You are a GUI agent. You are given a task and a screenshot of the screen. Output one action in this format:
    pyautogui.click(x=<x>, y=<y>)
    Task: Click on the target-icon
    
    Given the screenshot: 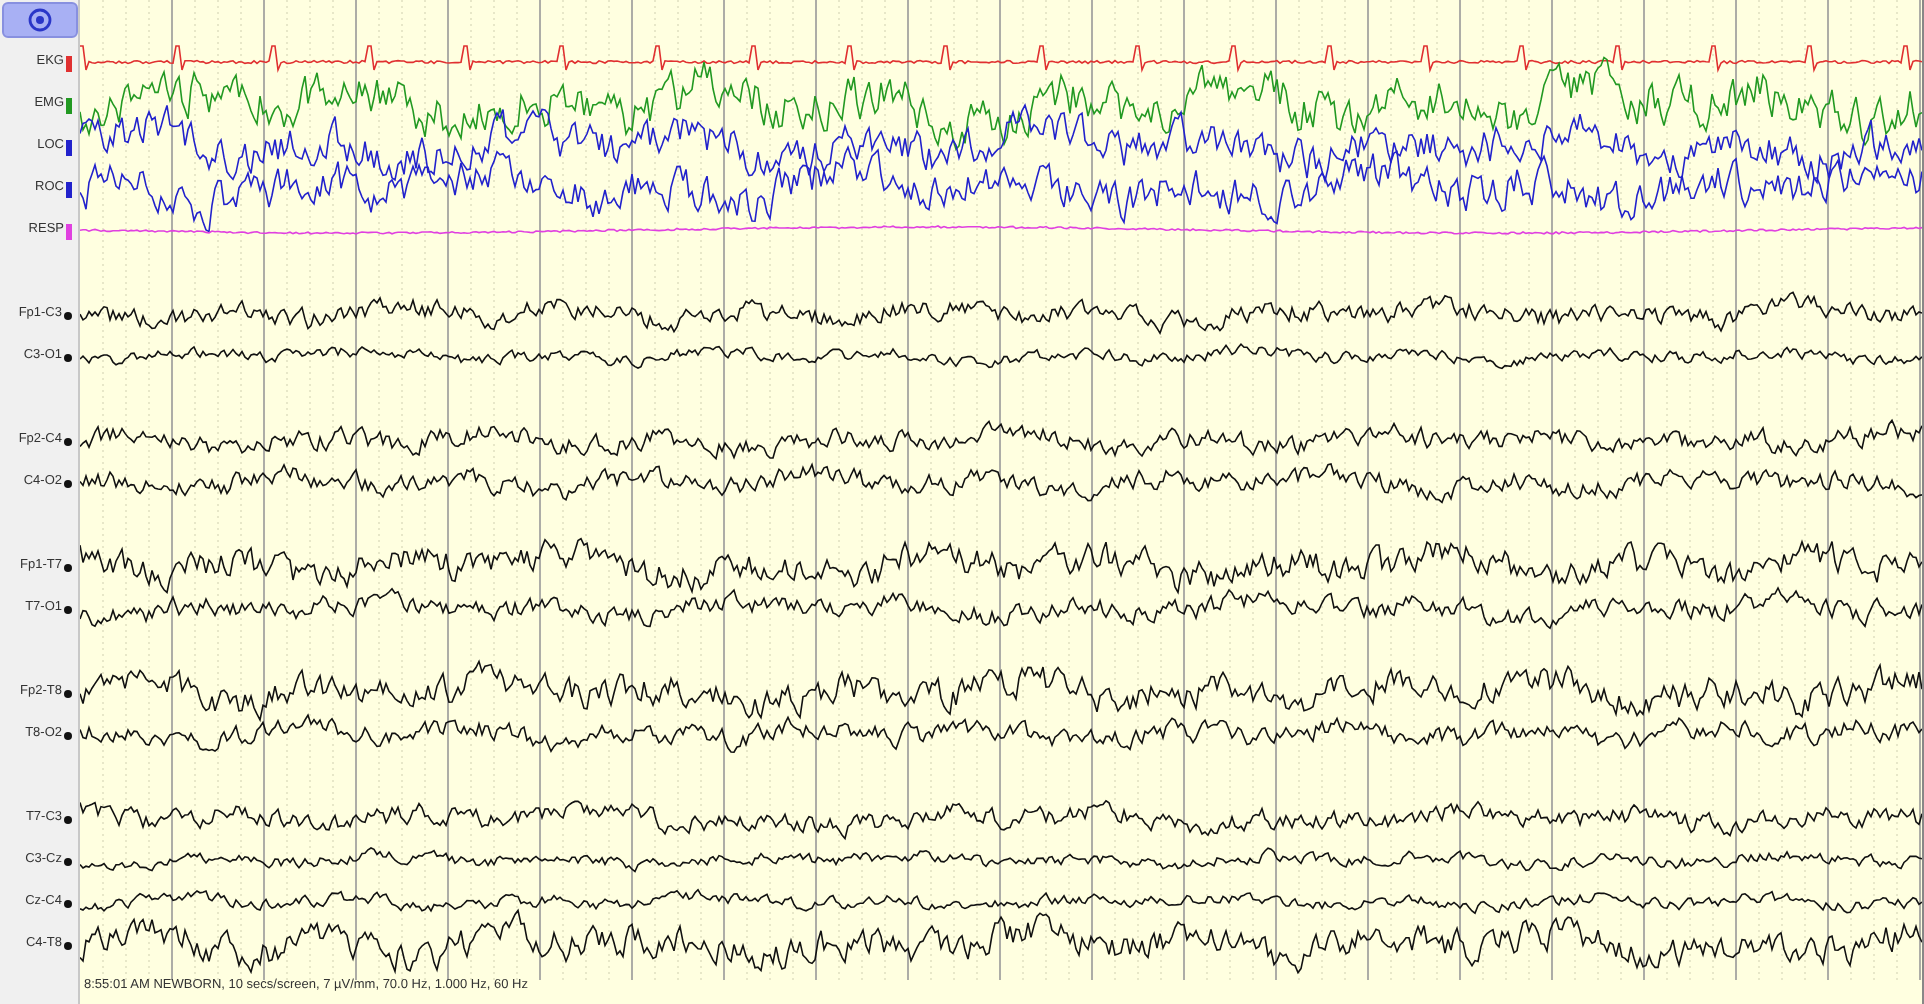 What is the action you would take?
    pyautogui.click(x=40, y=20)
    